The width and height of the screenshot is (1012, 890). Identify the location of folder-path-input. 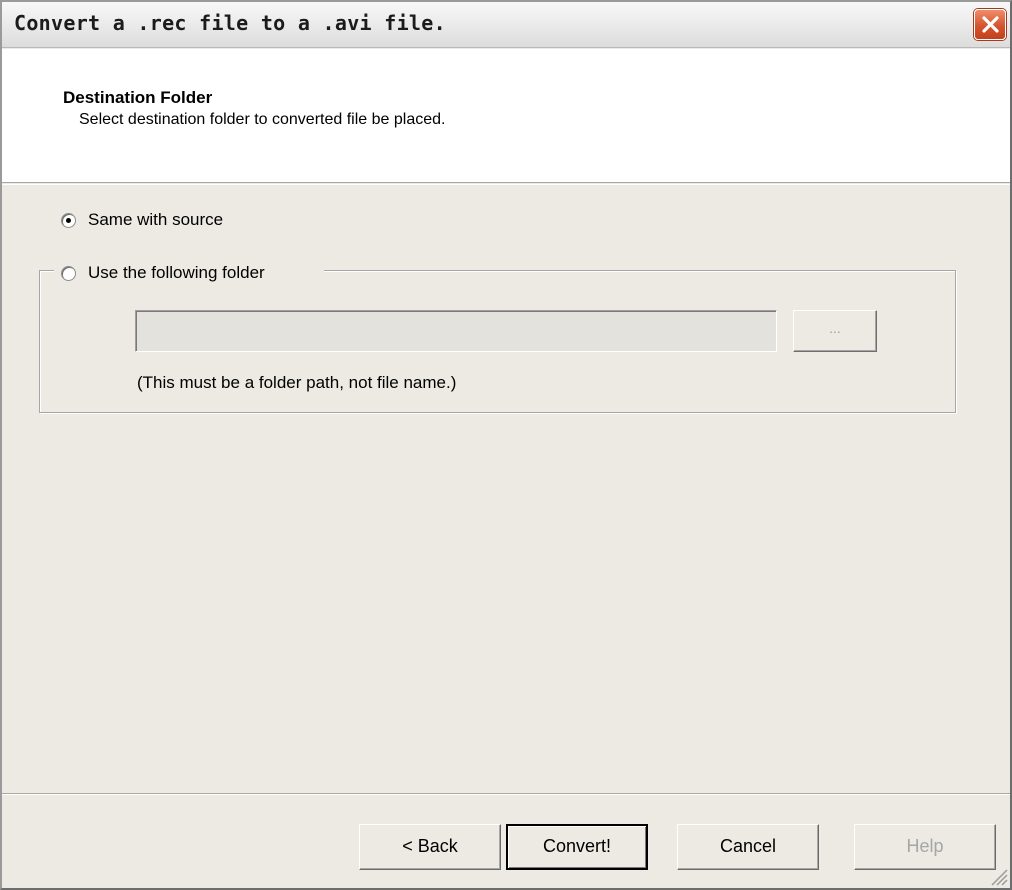
(456, 331).